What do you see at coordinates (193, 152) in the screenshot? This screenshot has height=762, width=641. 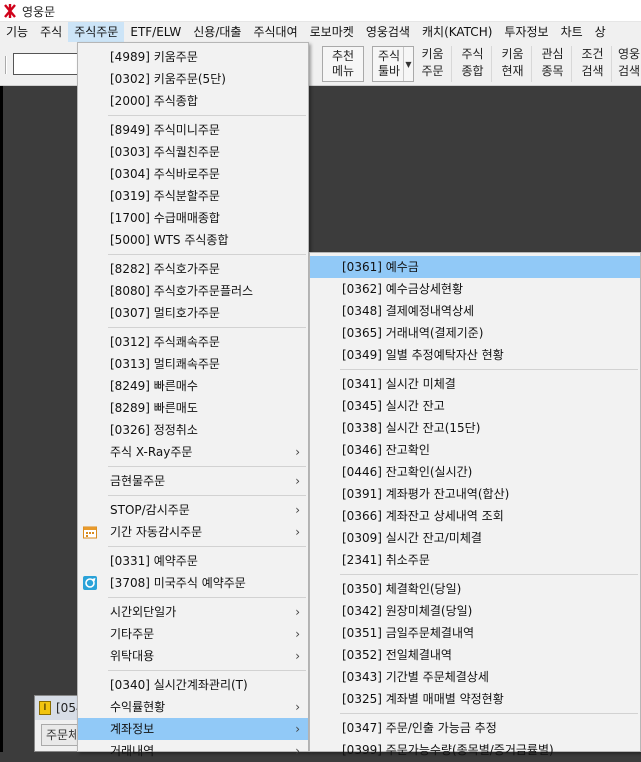 I see `stock-order-menu-item: [0303] 주식퀄친주문` at bounding box center [193, 152].